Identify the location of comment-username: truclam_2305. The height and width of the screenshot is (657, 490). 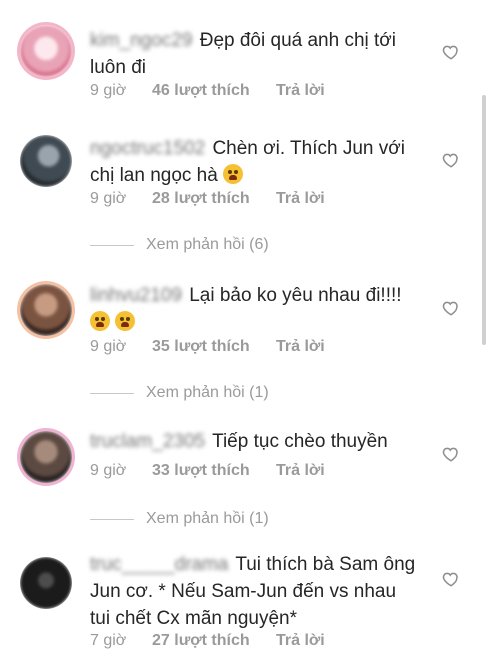
(147, 441).